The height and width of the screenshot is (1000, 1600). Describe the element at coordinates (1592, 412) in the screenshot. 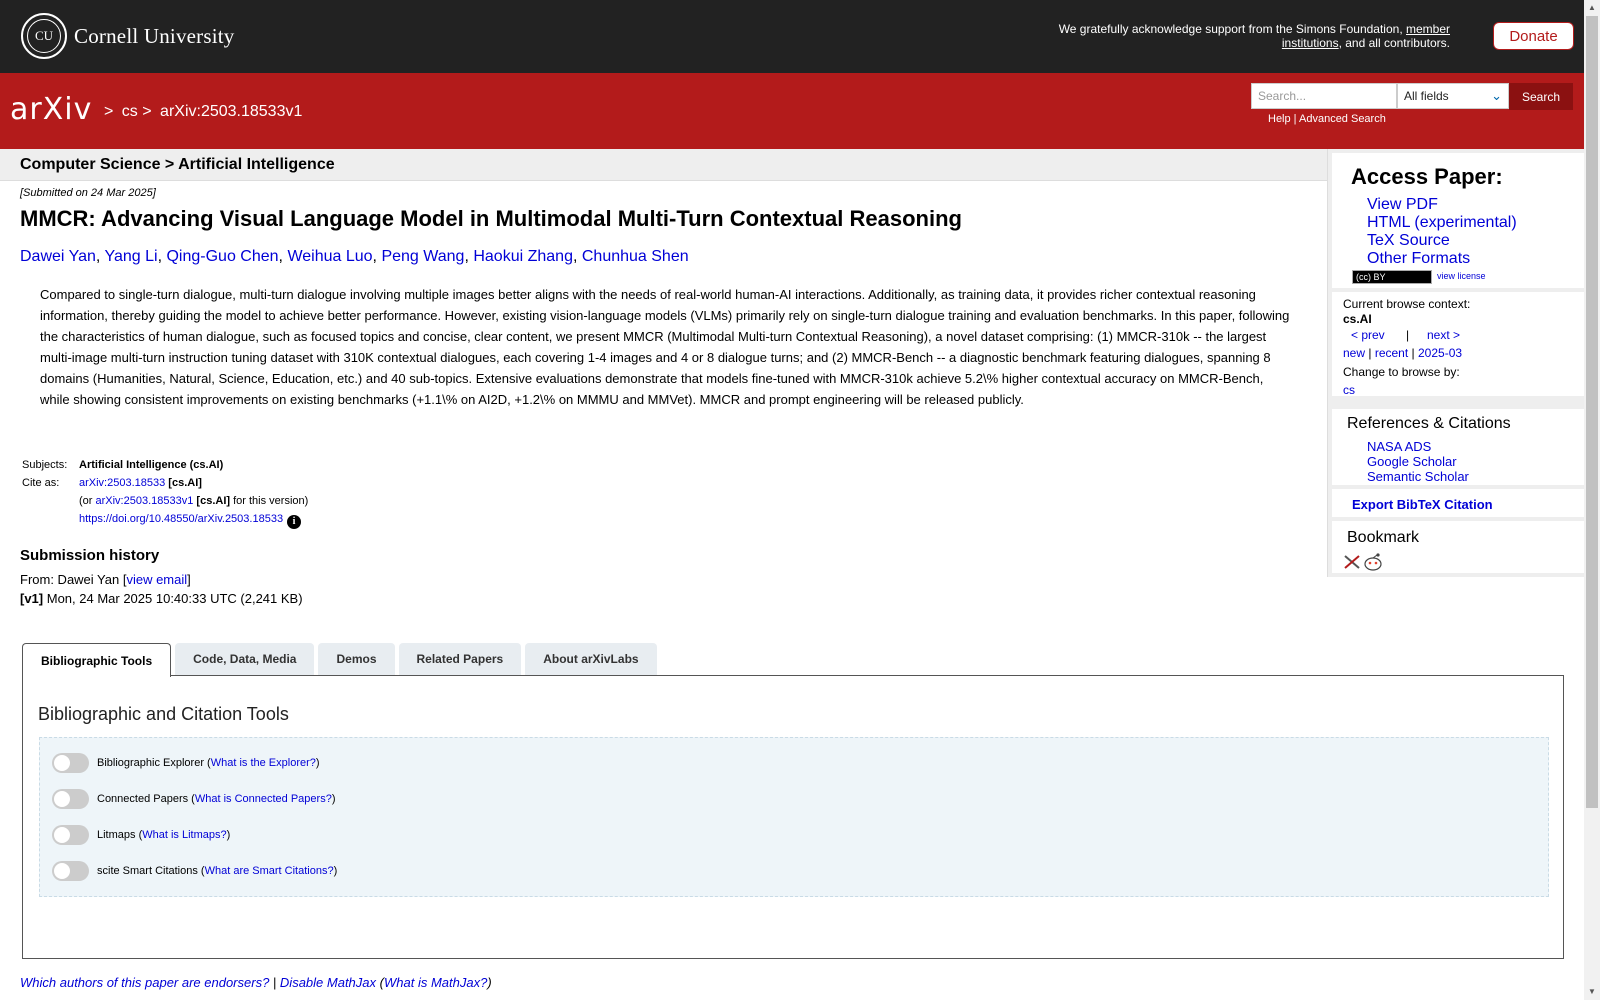

I see `scroll-thumb` at that location.